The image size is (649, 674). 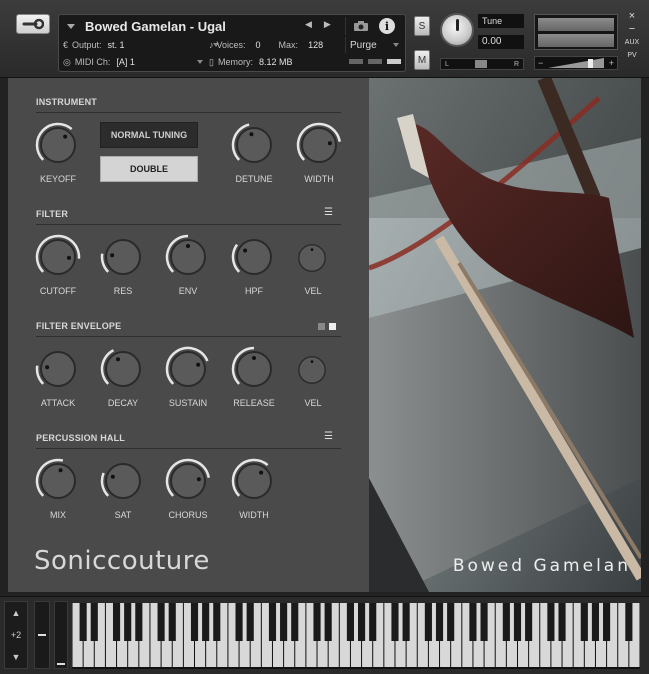 I want to click on width-knob, so click(x=319, y=145).